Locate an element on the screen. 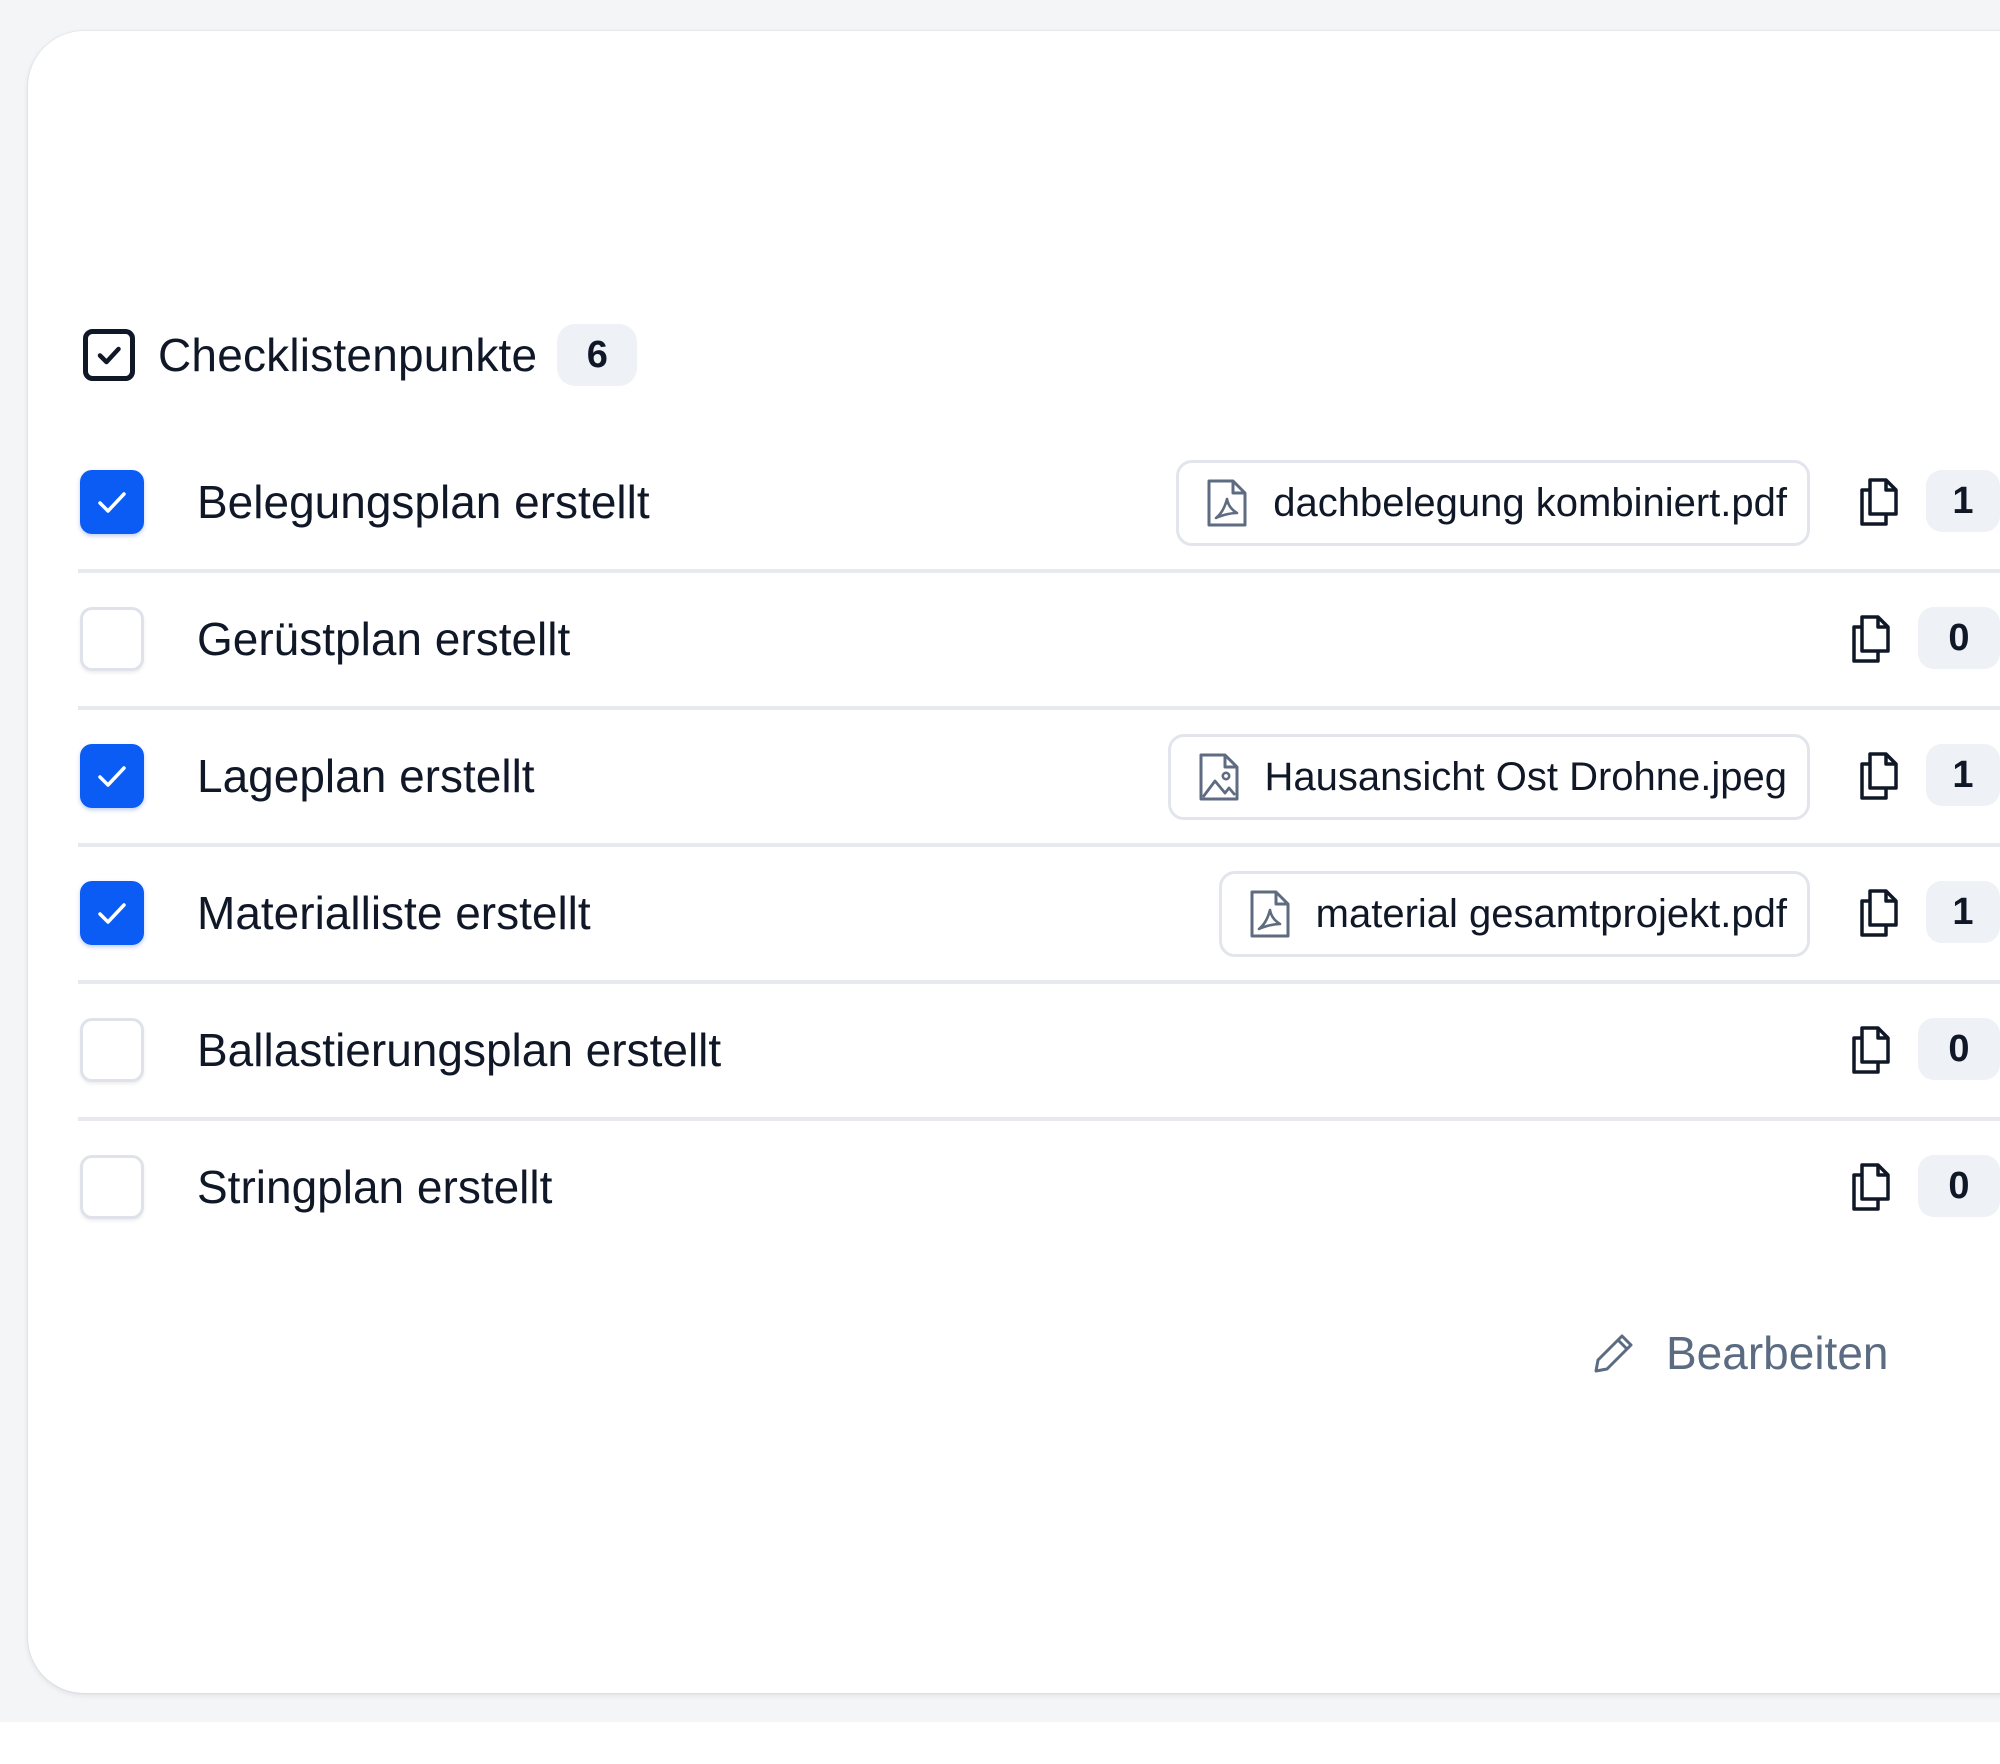 This screenshot has height=1764, width=2000. item-label: Ballastierungsplan erstellt is located at coordinates (459, 1050).